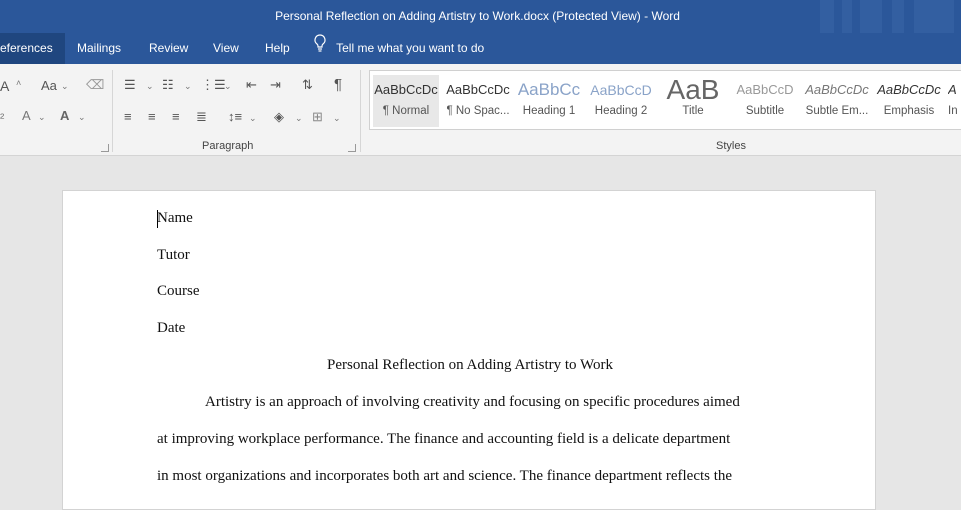 Image resolution: width=961 pixels, height=510 pixels. I want to click on text-effects-icon: A, so click(26, 115).